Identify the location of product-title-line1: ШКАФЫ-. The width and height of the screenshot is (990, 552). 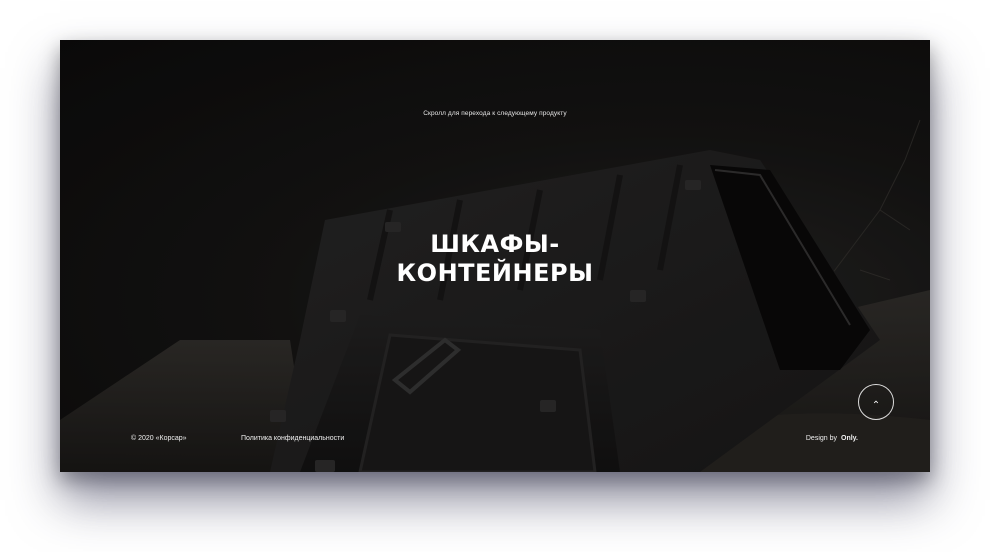
(495, 244).